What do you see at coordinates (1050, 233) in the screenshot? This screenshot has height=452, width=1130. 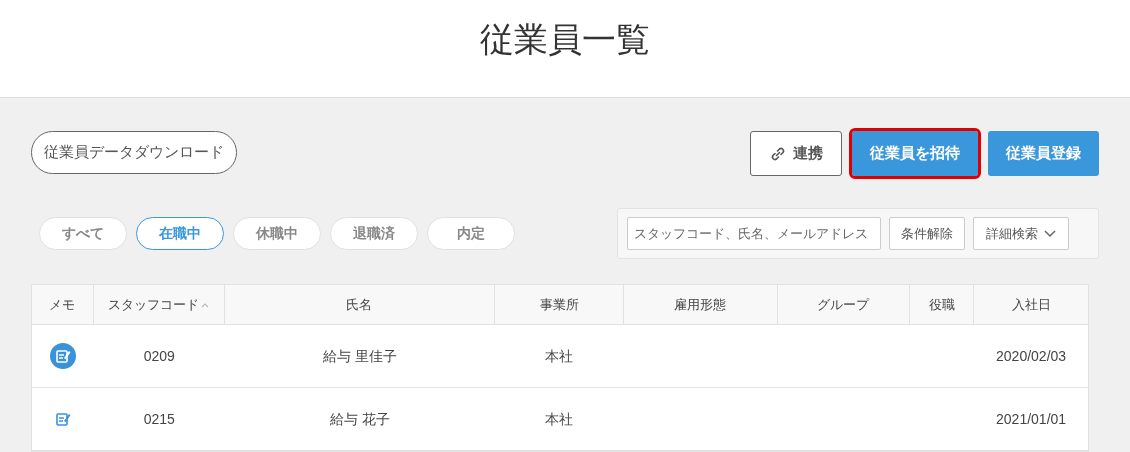 I see `chevron-down-icon` at bounding box center [1050, 233].